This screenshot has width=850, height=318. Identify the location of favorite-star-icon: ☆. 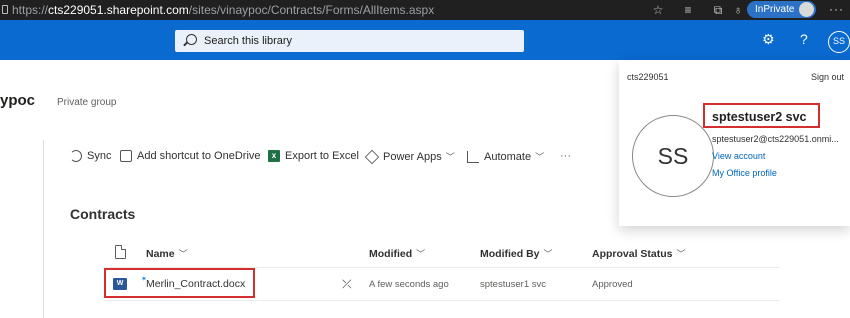
(658, 10).